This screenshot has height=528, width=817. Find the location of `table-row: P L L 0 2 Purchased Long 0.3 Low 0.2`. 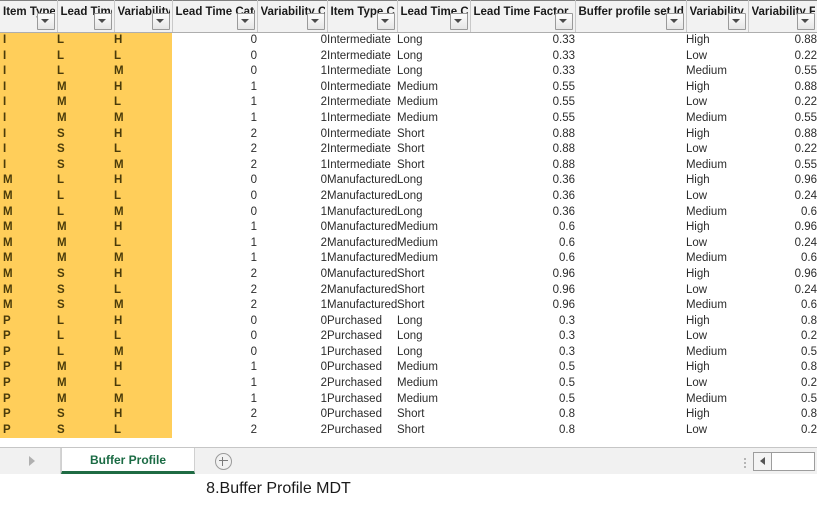

table-row: P L L 0 2 Purchased Long 0.3 Low 0.2 is located at coordinates (408, 337).